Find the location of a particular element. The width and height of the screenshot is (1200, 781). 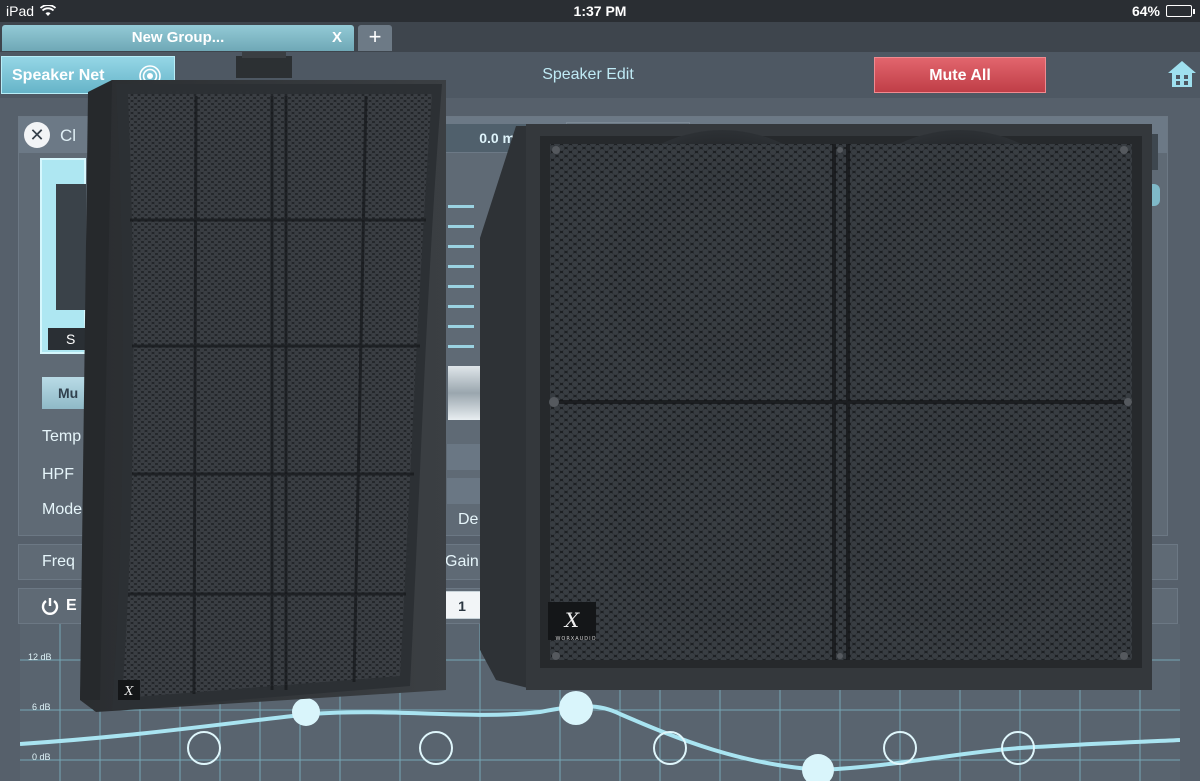

clock: 1:37 PM is located at coordinates (600, 11).